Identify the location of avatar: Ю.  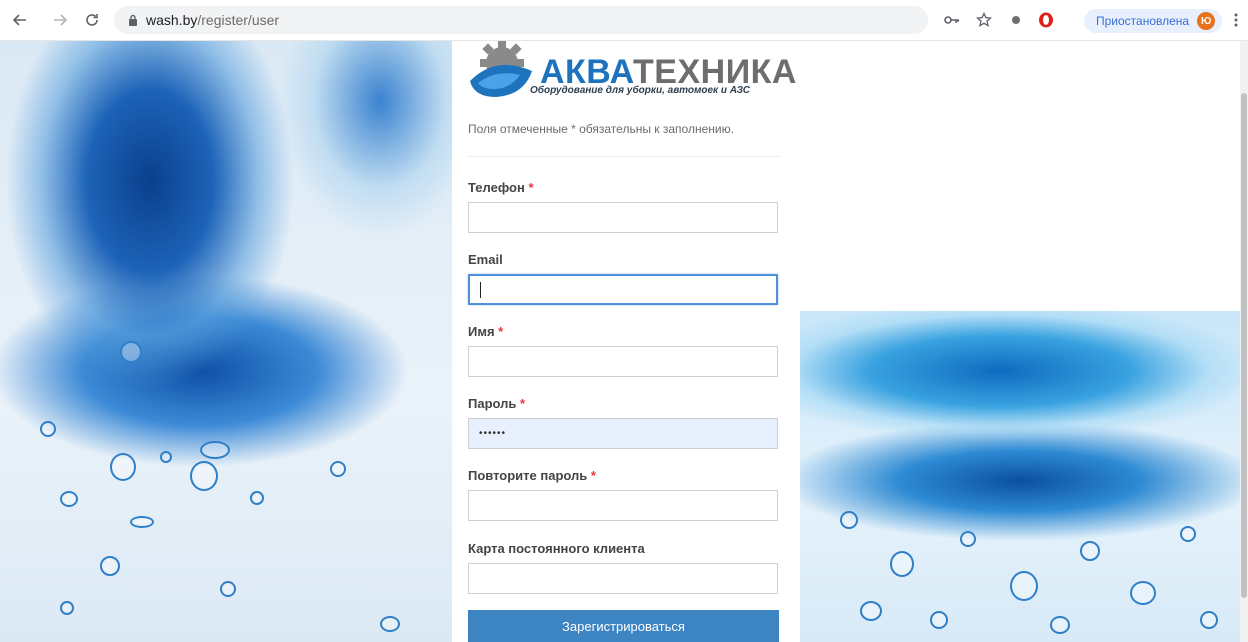
(1206, 21).